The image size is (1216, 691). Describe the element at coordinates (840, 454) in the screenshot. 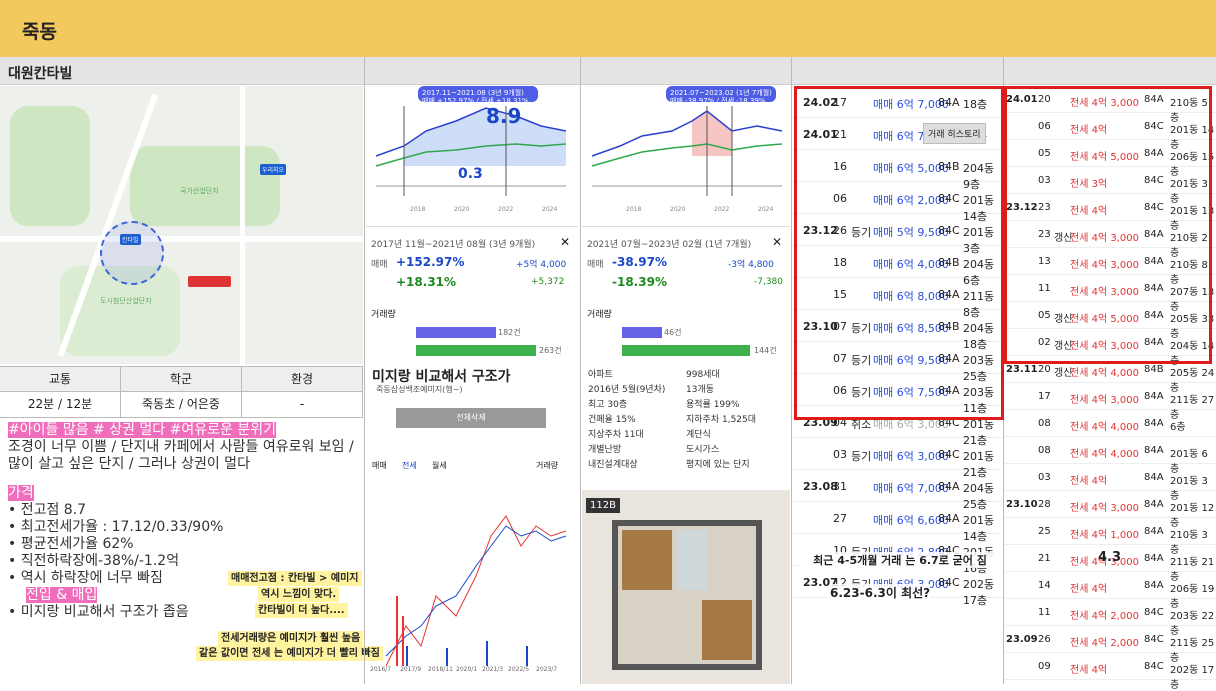

I see `table-cell: 03` at that location.